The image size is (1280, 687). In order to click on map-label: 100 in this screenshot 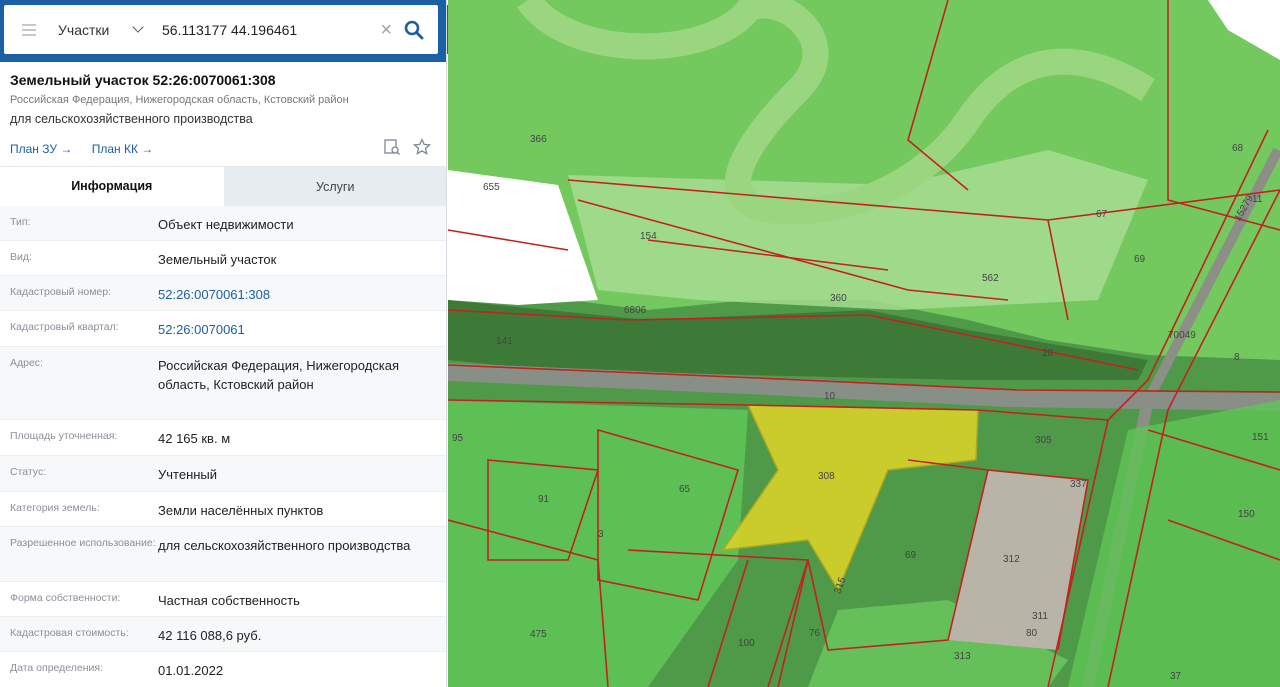, I will do `click(746, 643)`.